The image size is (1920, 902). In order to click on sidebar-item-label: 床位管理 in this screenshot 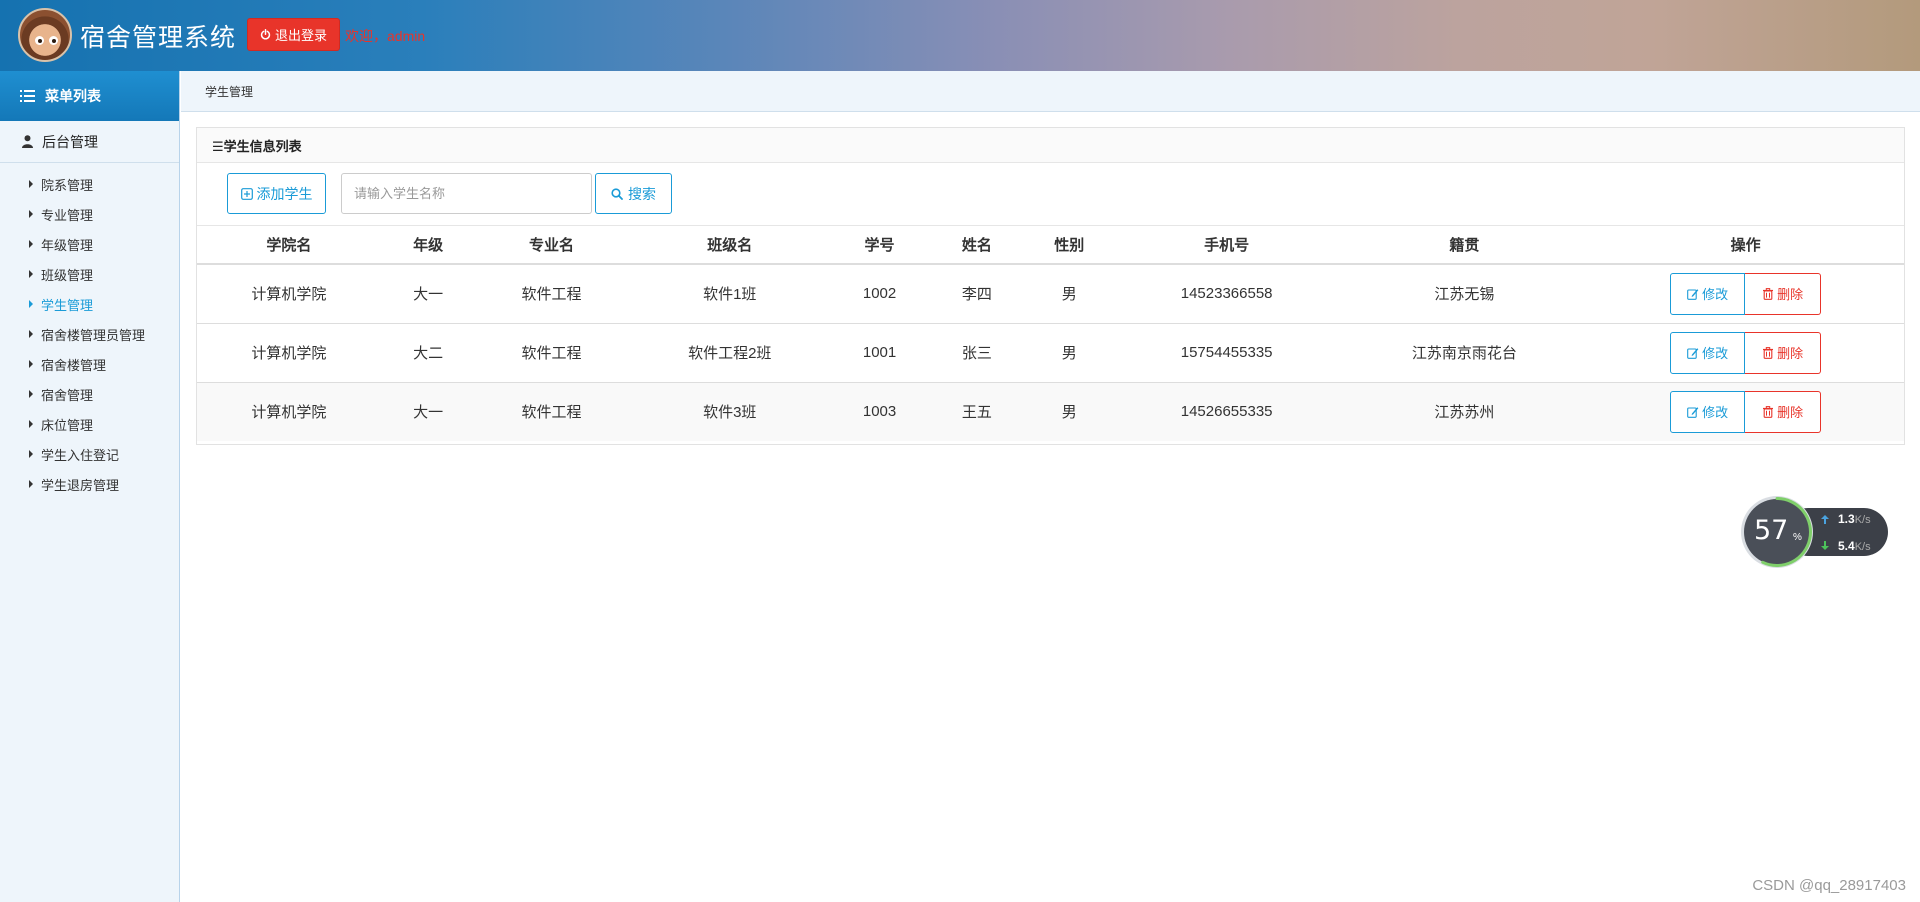, I will do `click(67, 425)`.